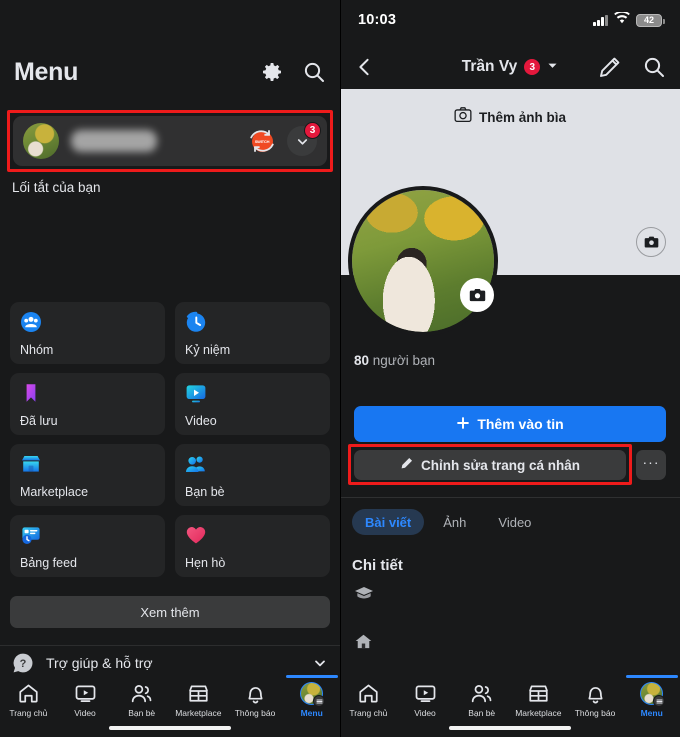  What do you see at coordinates (622, 19) in the screenshot?
I see `wifi-icon` at bounding box center [622, 19].